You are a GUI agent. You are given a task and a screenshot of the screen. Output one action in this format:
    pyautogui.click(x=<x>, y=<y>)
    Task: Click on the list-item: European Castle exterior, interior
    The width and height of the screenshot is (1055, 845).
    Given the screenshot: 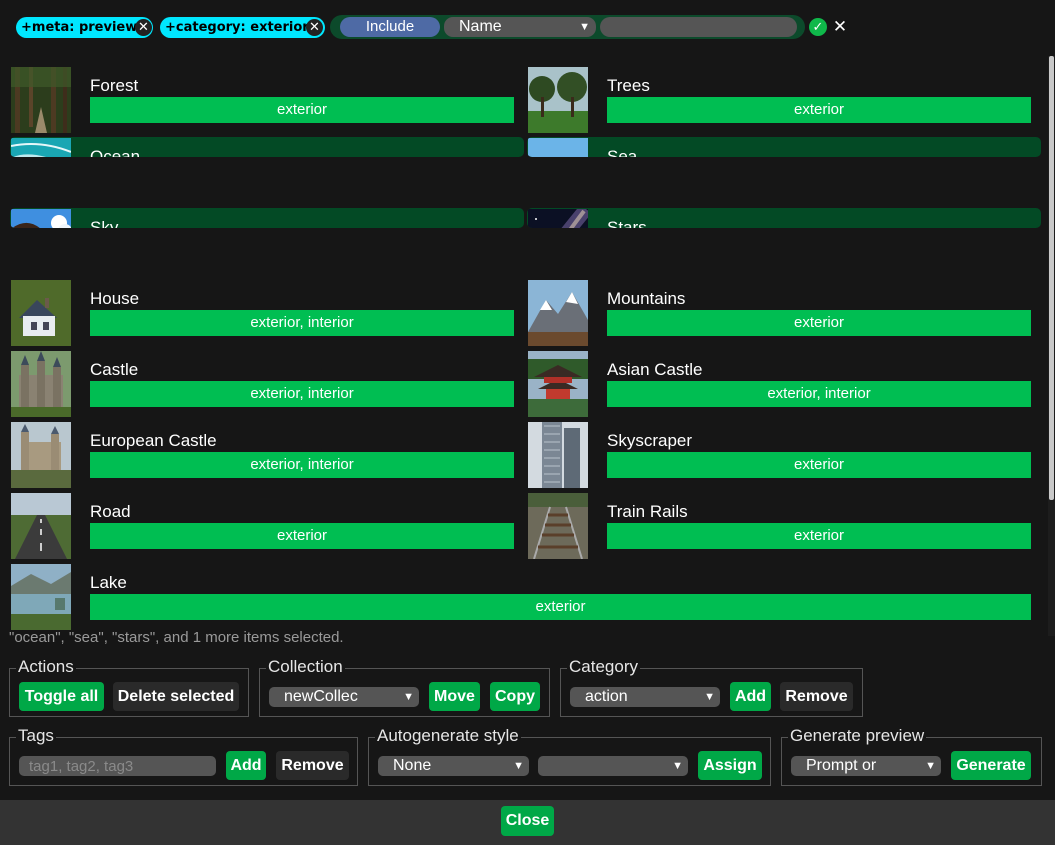 What is the action you would take?
    pyautogui.click(x=267, y=455)
    